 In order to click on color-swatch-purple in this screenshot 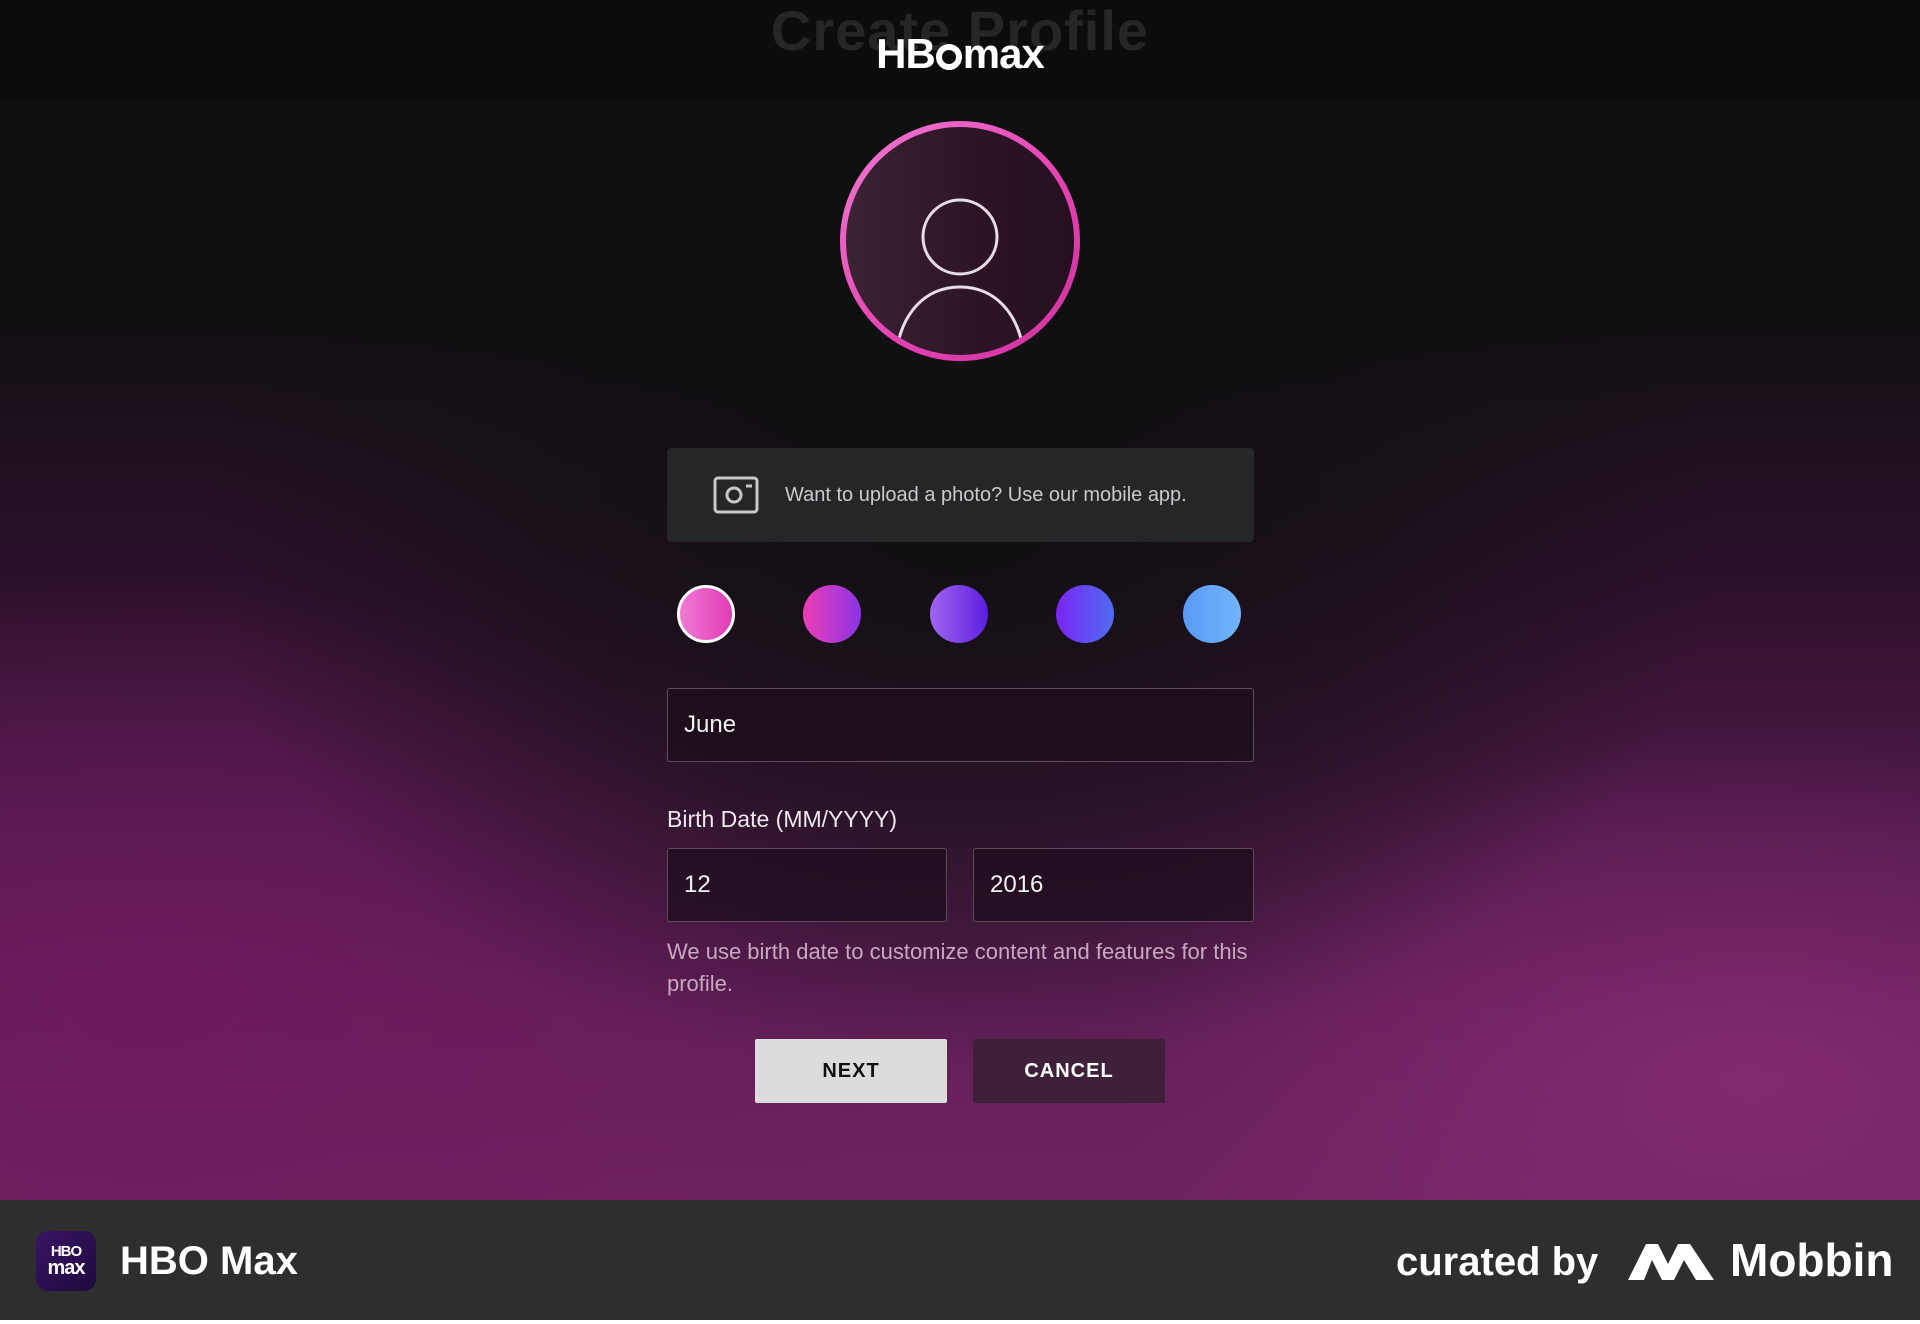, I will do `click(959, 614)`.